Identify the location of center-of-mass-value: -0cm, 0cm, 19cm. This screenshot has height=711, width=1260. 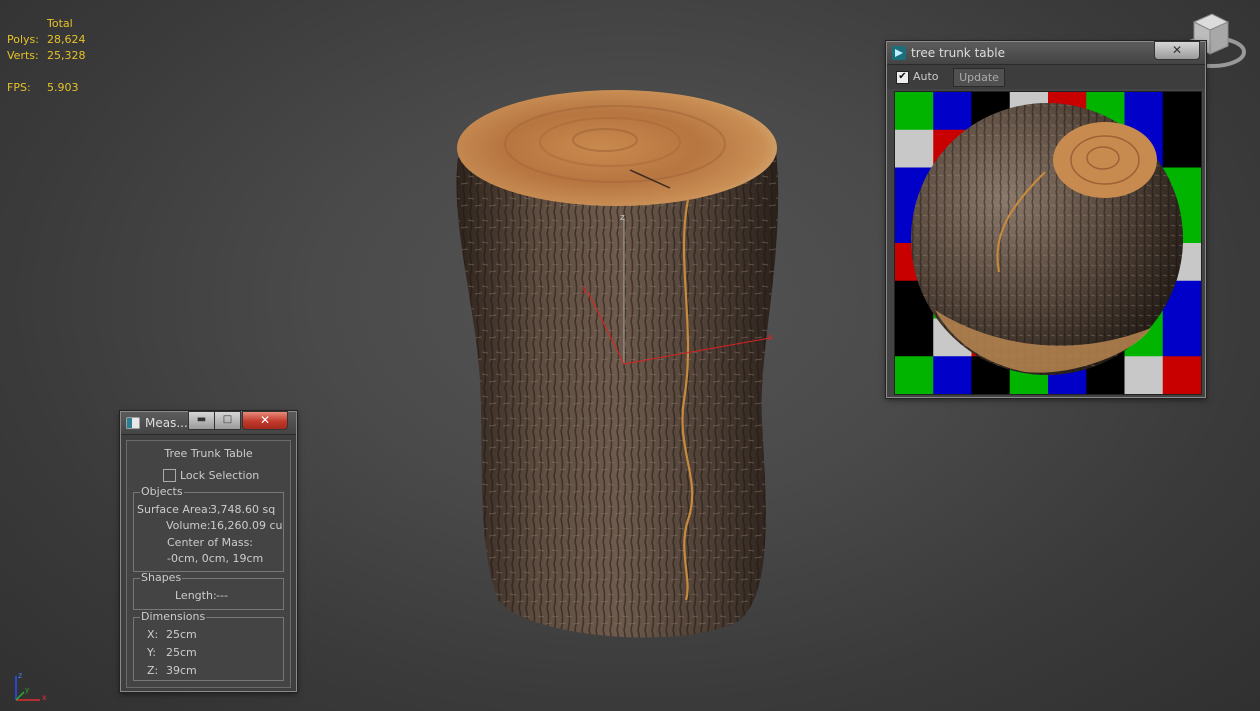
(215, 558).